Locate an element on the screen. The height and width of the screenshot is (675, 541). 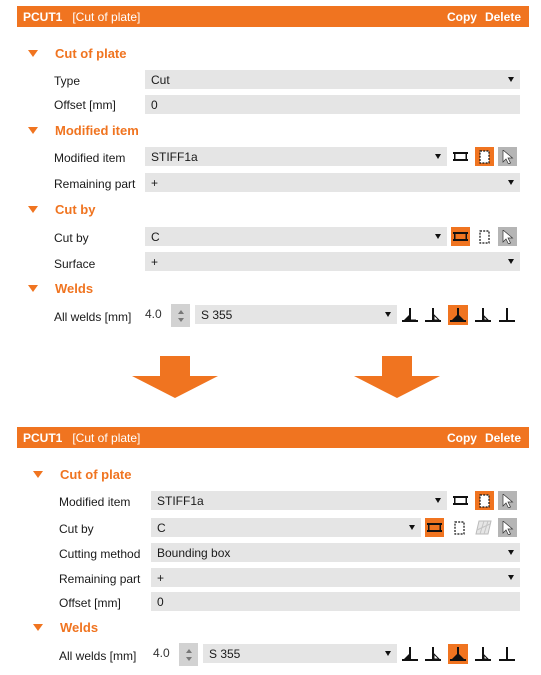
cutting-method-select: Bounding box is located at coordinates (335, 552).